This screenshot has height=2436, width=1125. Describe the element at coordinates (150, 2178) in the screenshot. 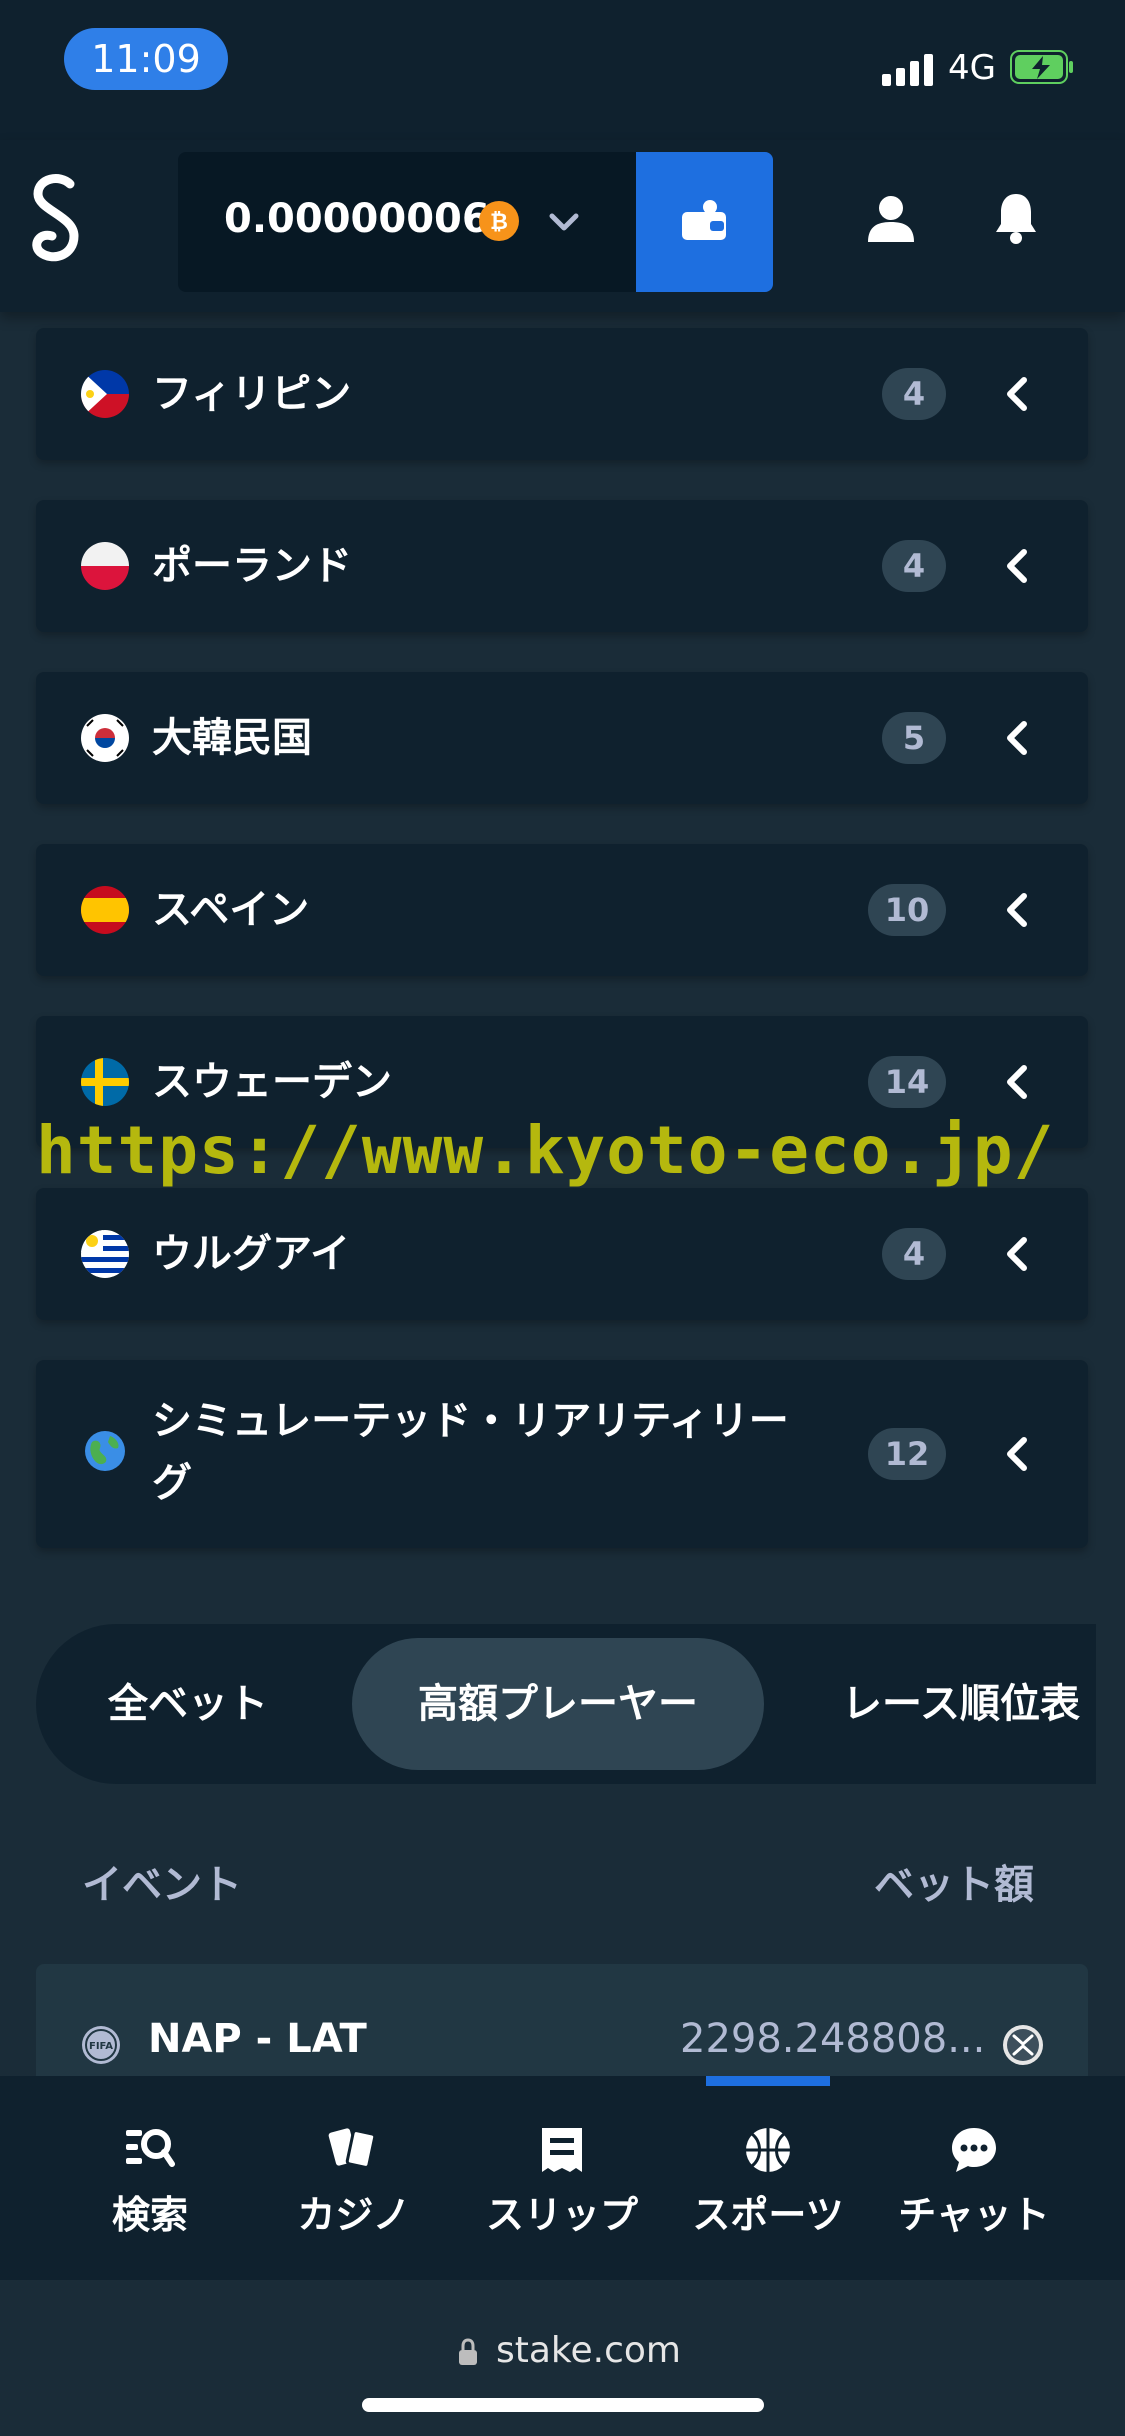

I see `nav-search: 検索` at that location.